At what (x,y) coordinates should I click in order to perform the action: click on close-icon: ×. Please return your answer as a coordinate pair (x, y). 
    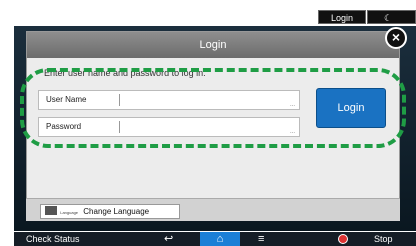
    Looking at the image, I should click on (396, 38).